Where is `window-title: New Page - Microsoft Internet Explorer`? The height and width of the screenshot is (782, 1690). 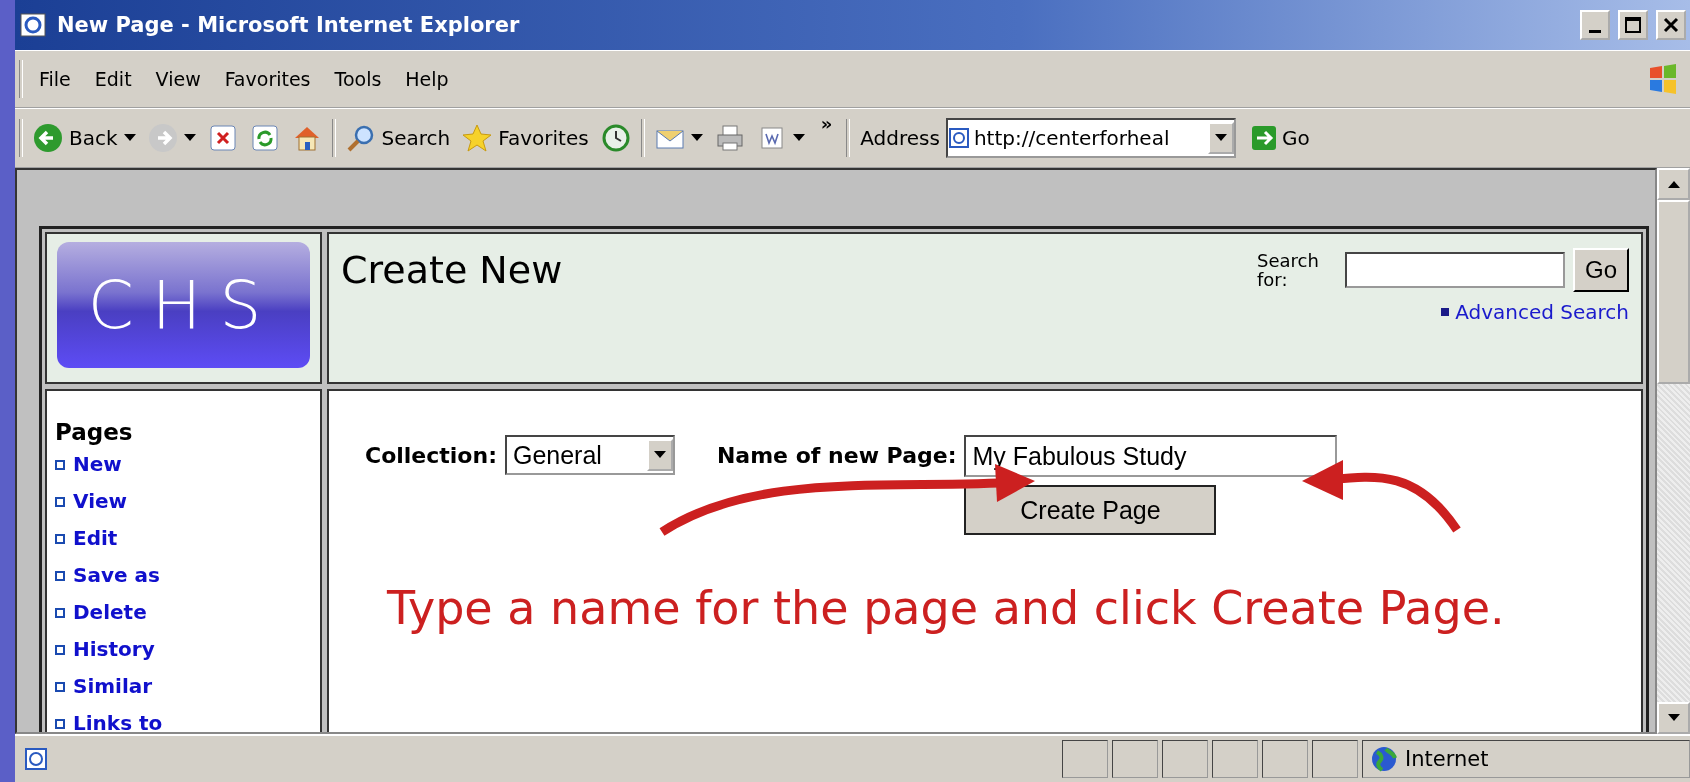 window-title: New Page - Microsoft Internet Explorer is located at coordinates (289, 25).